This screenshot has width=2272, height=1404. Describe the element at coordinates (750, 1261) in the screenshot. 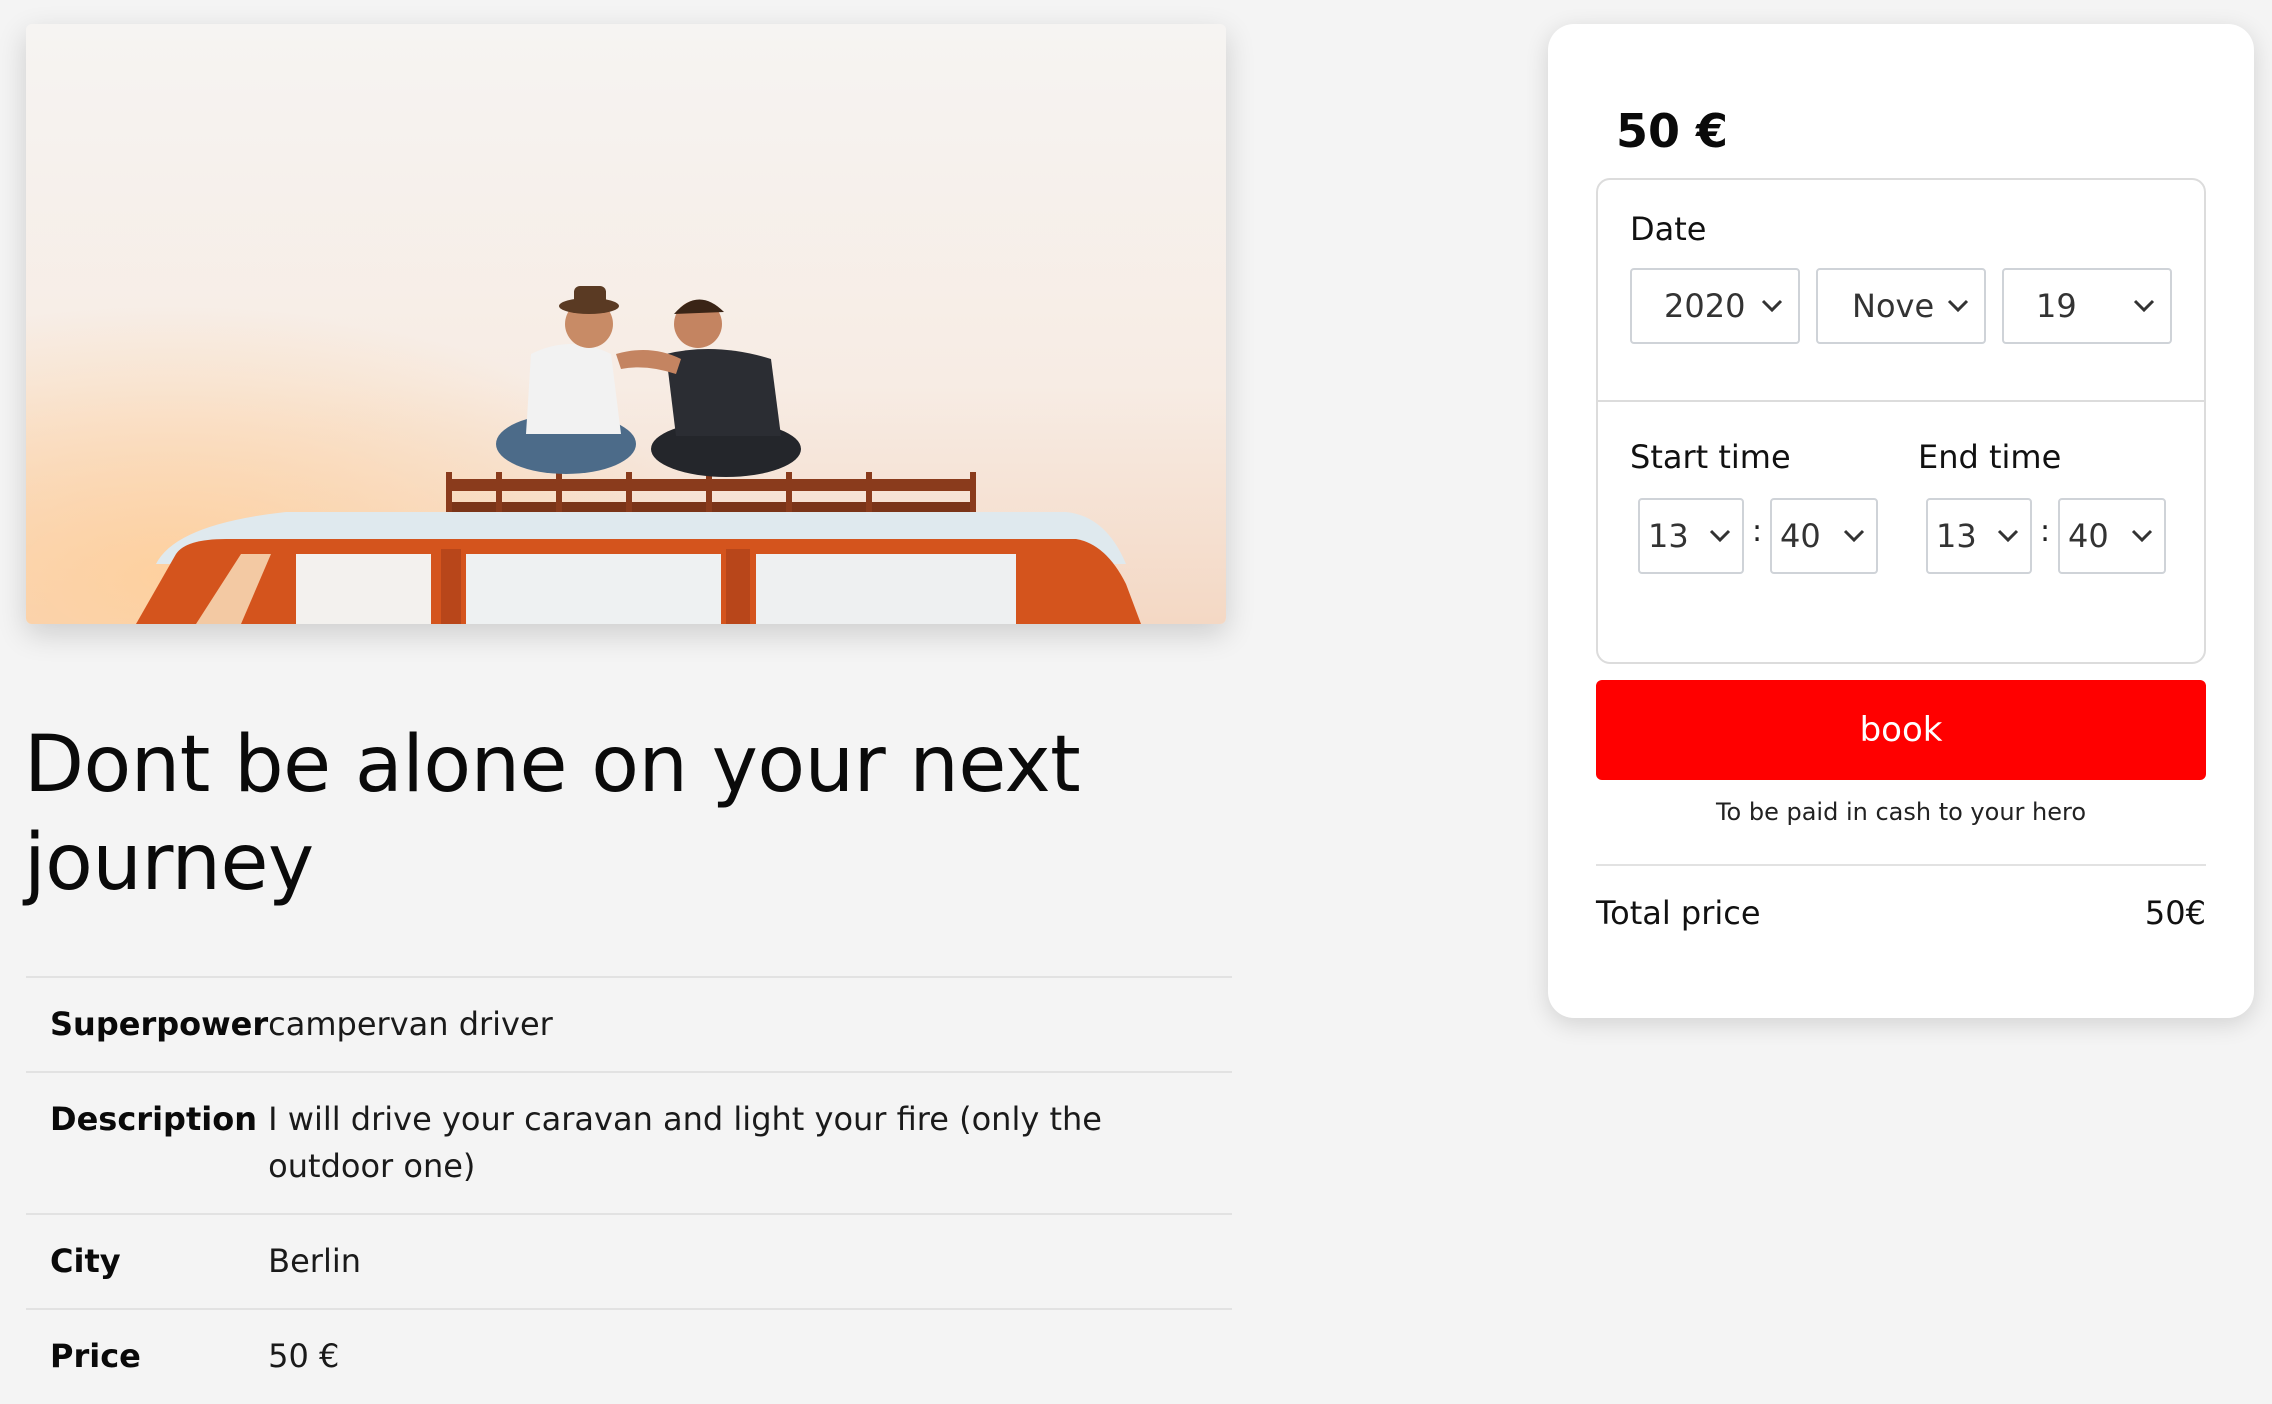

I see `details-value: Berlin` at that location.